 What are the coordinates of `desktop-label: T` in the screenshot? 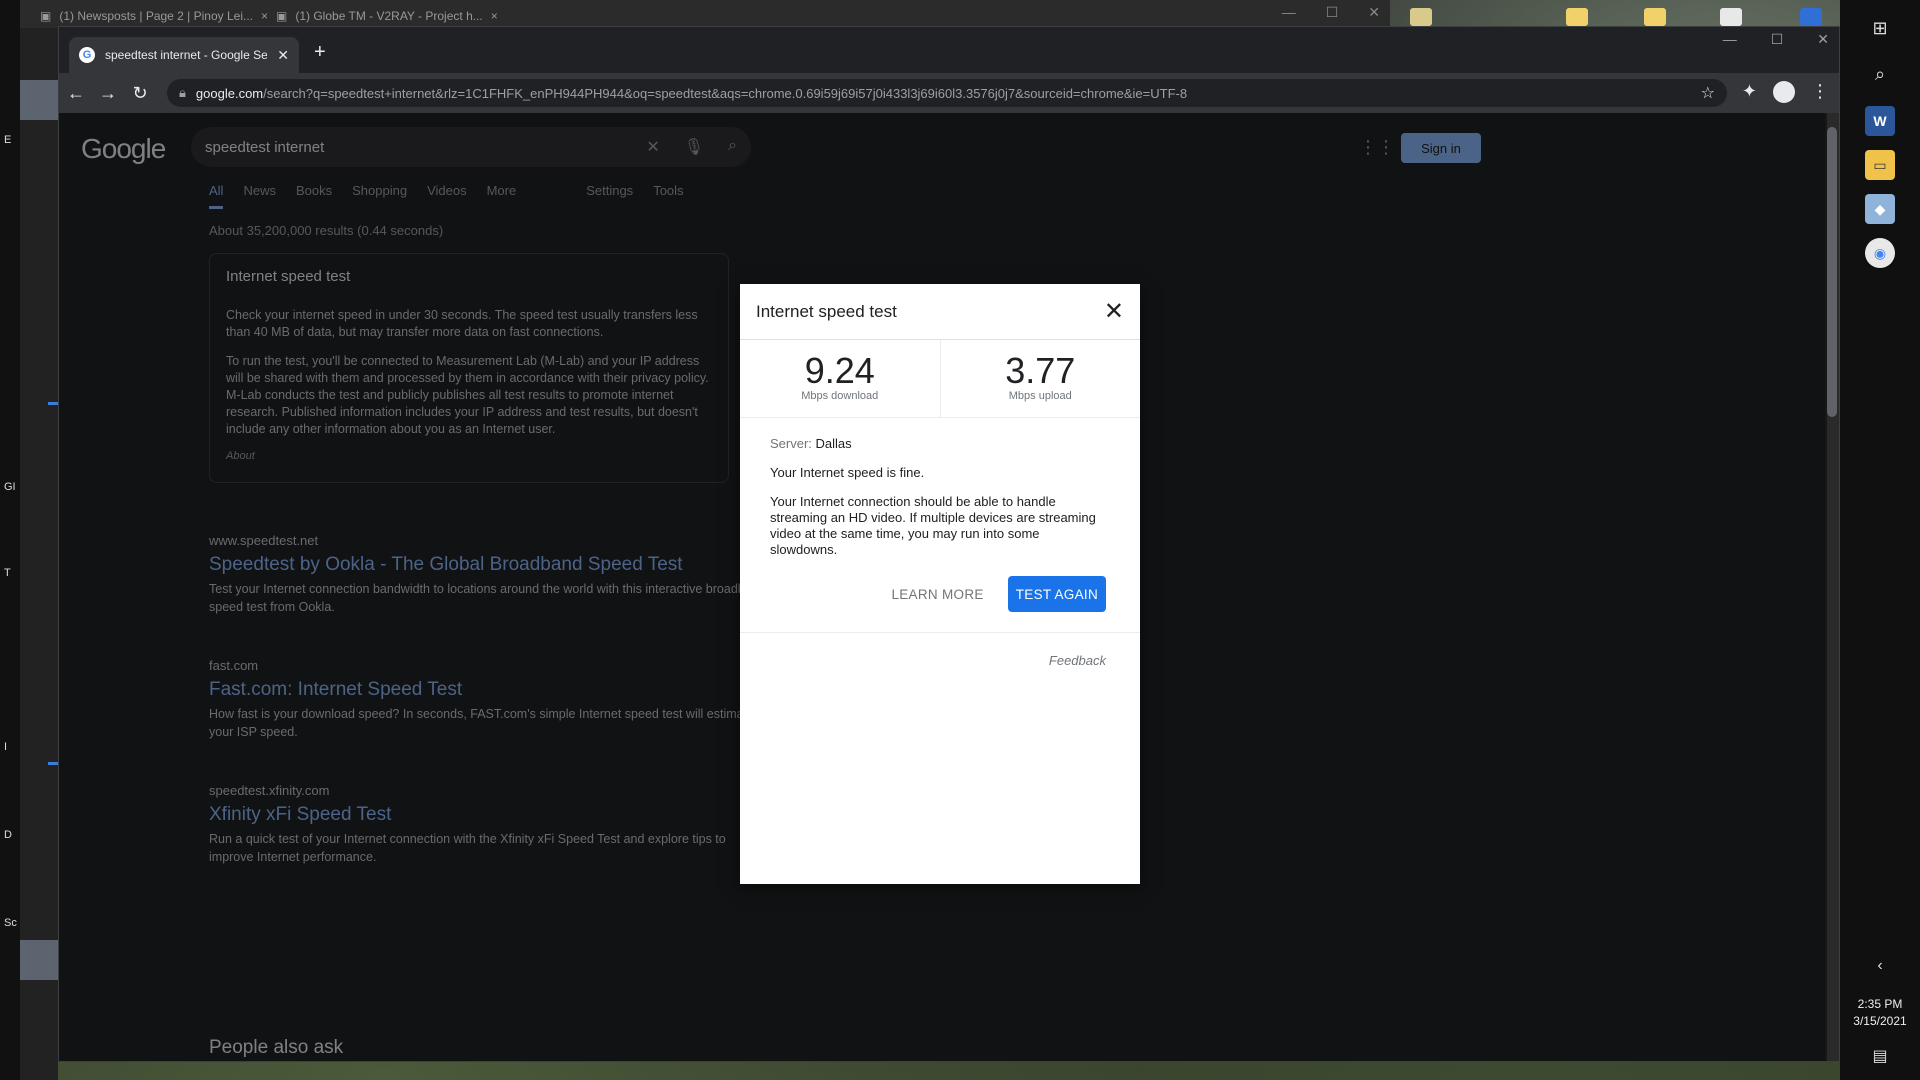 It's located at (7, 573).